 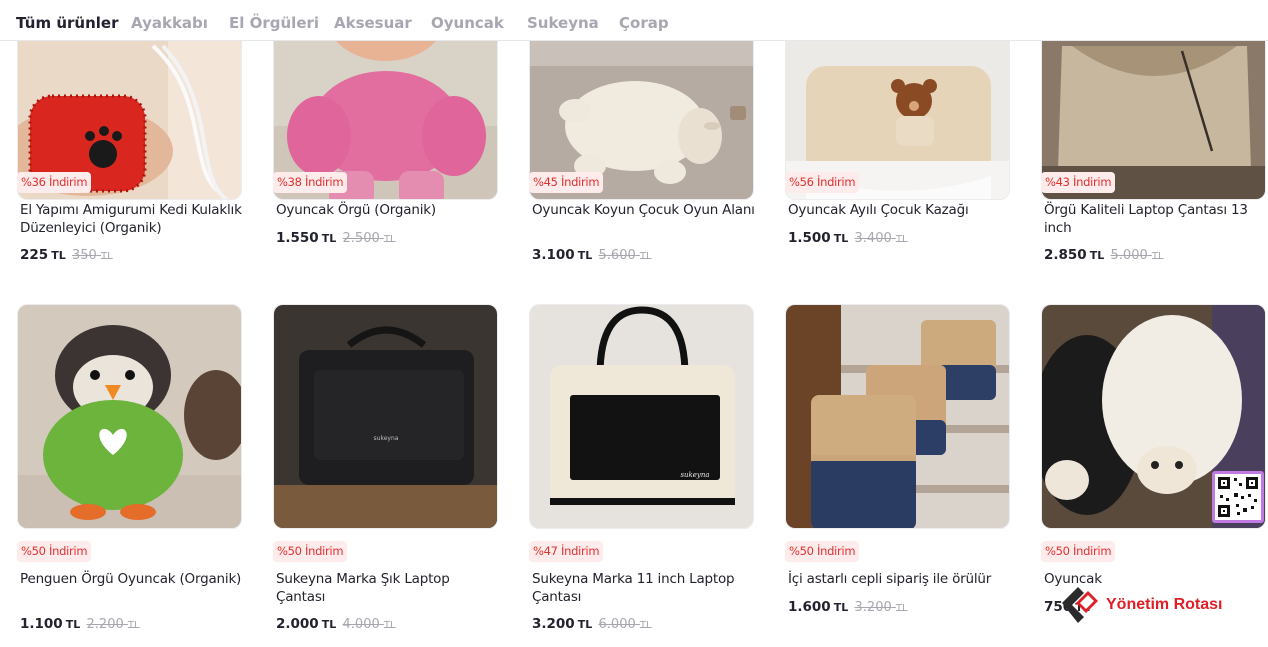 I want to click on old-price: 2.200 TL, so click(x=113, y=624).